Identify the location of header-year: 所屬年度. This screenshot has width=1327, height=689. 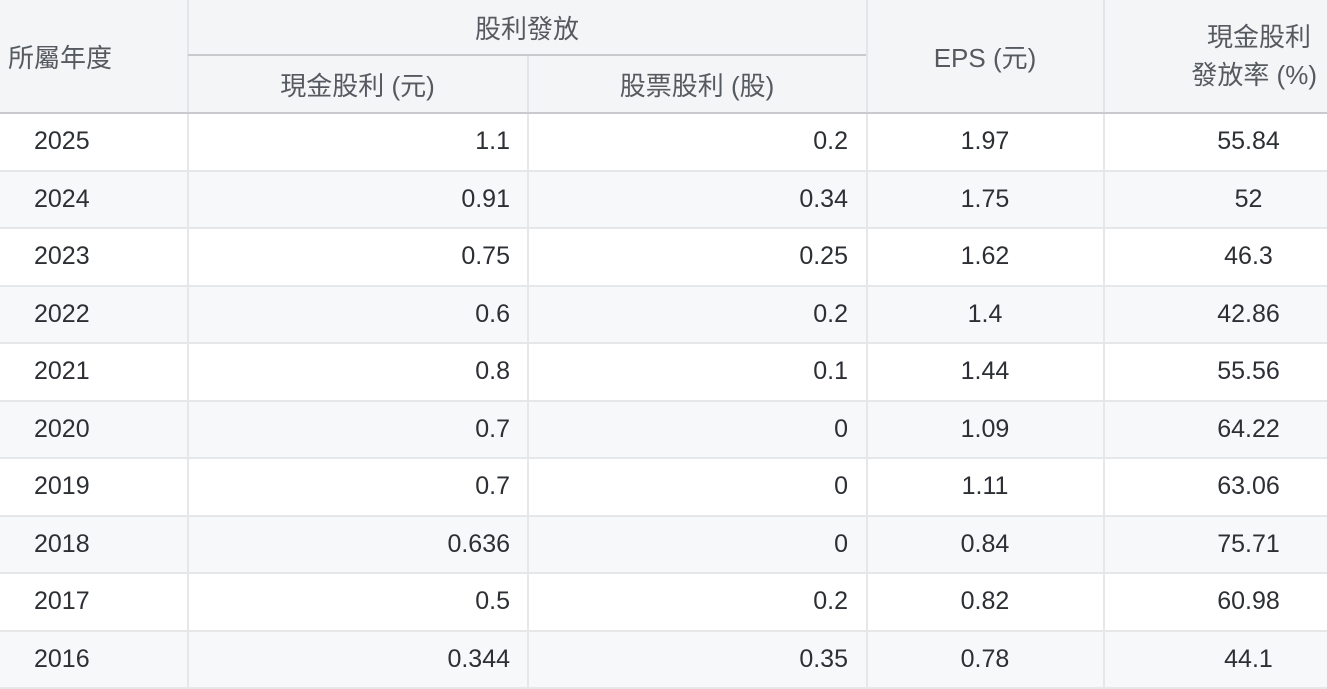
(93, 56).